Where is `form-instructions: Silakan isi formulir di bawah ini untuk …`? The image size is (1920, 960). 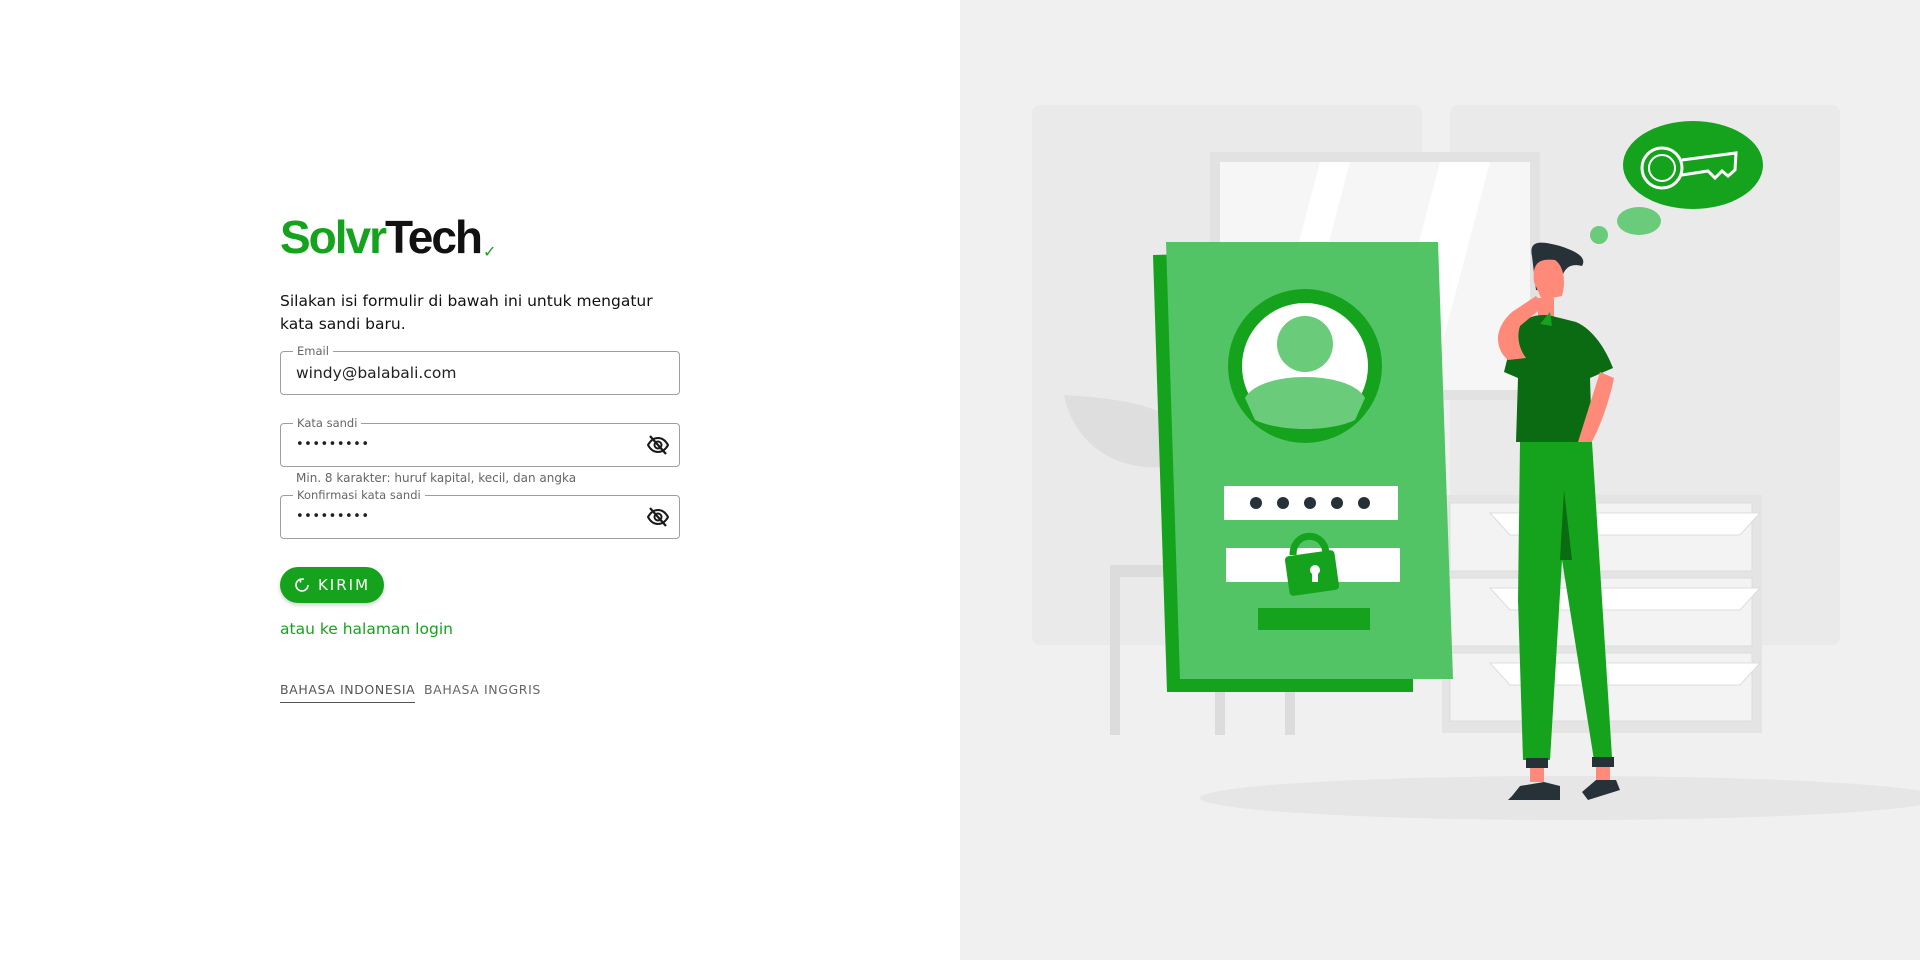 form-instructions: Silakan isi formulir di bawah ini untuk … is located at coordinates (466, 312).